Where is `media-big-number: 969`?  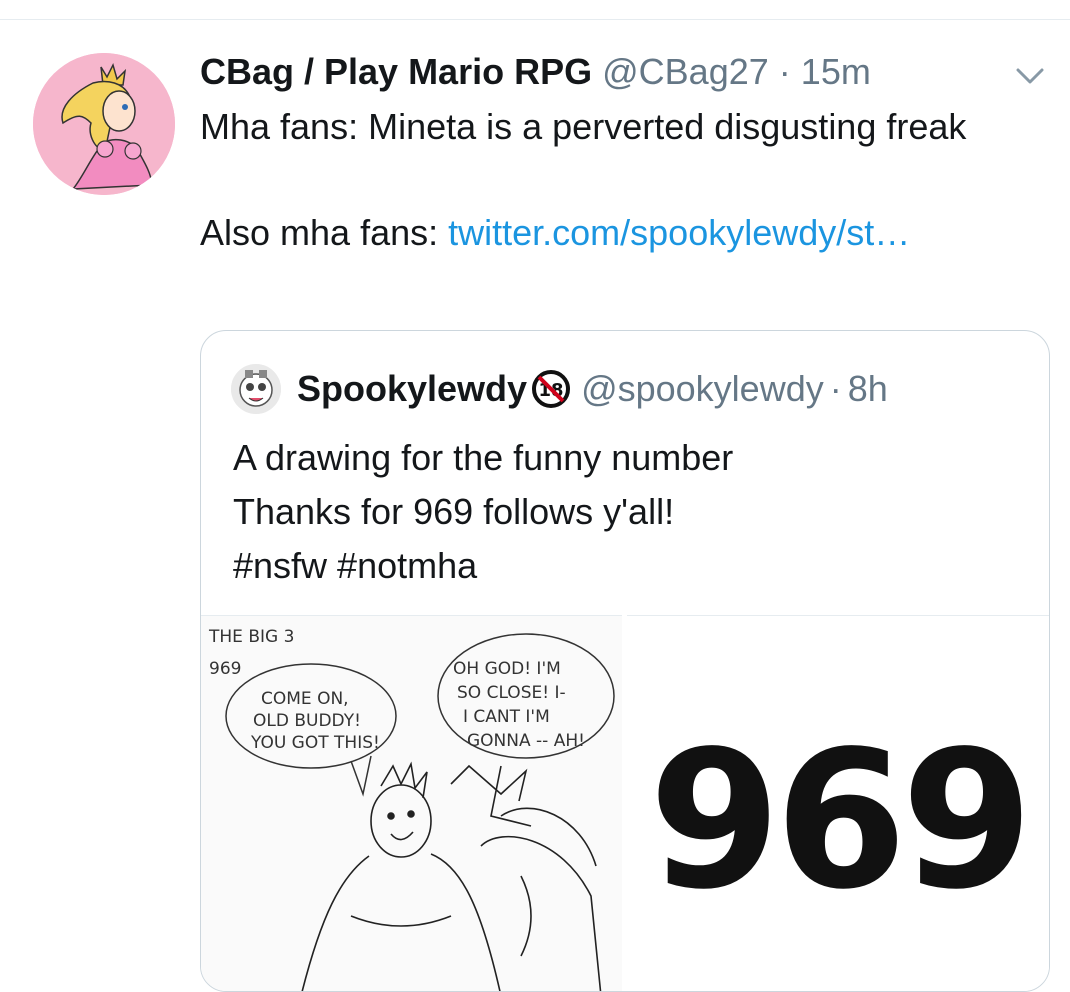 media-big-number: 969 is located at coordinates (841, 820).